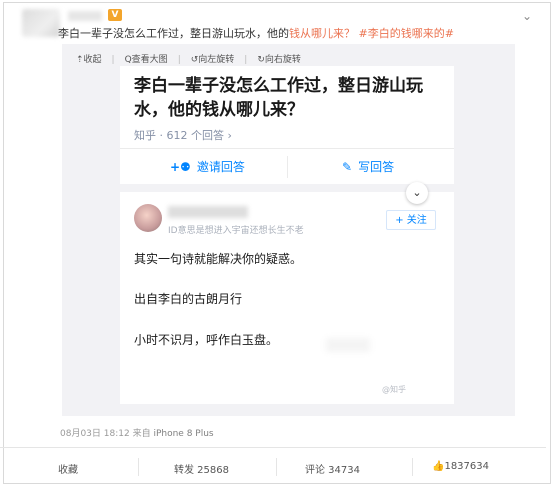 This screenshot has width=557, height=487. I want to click on question-title: 李白一辈子没怎么工作过，整日游山玩水，他的钱从哪儿来？, so click(278, 98).